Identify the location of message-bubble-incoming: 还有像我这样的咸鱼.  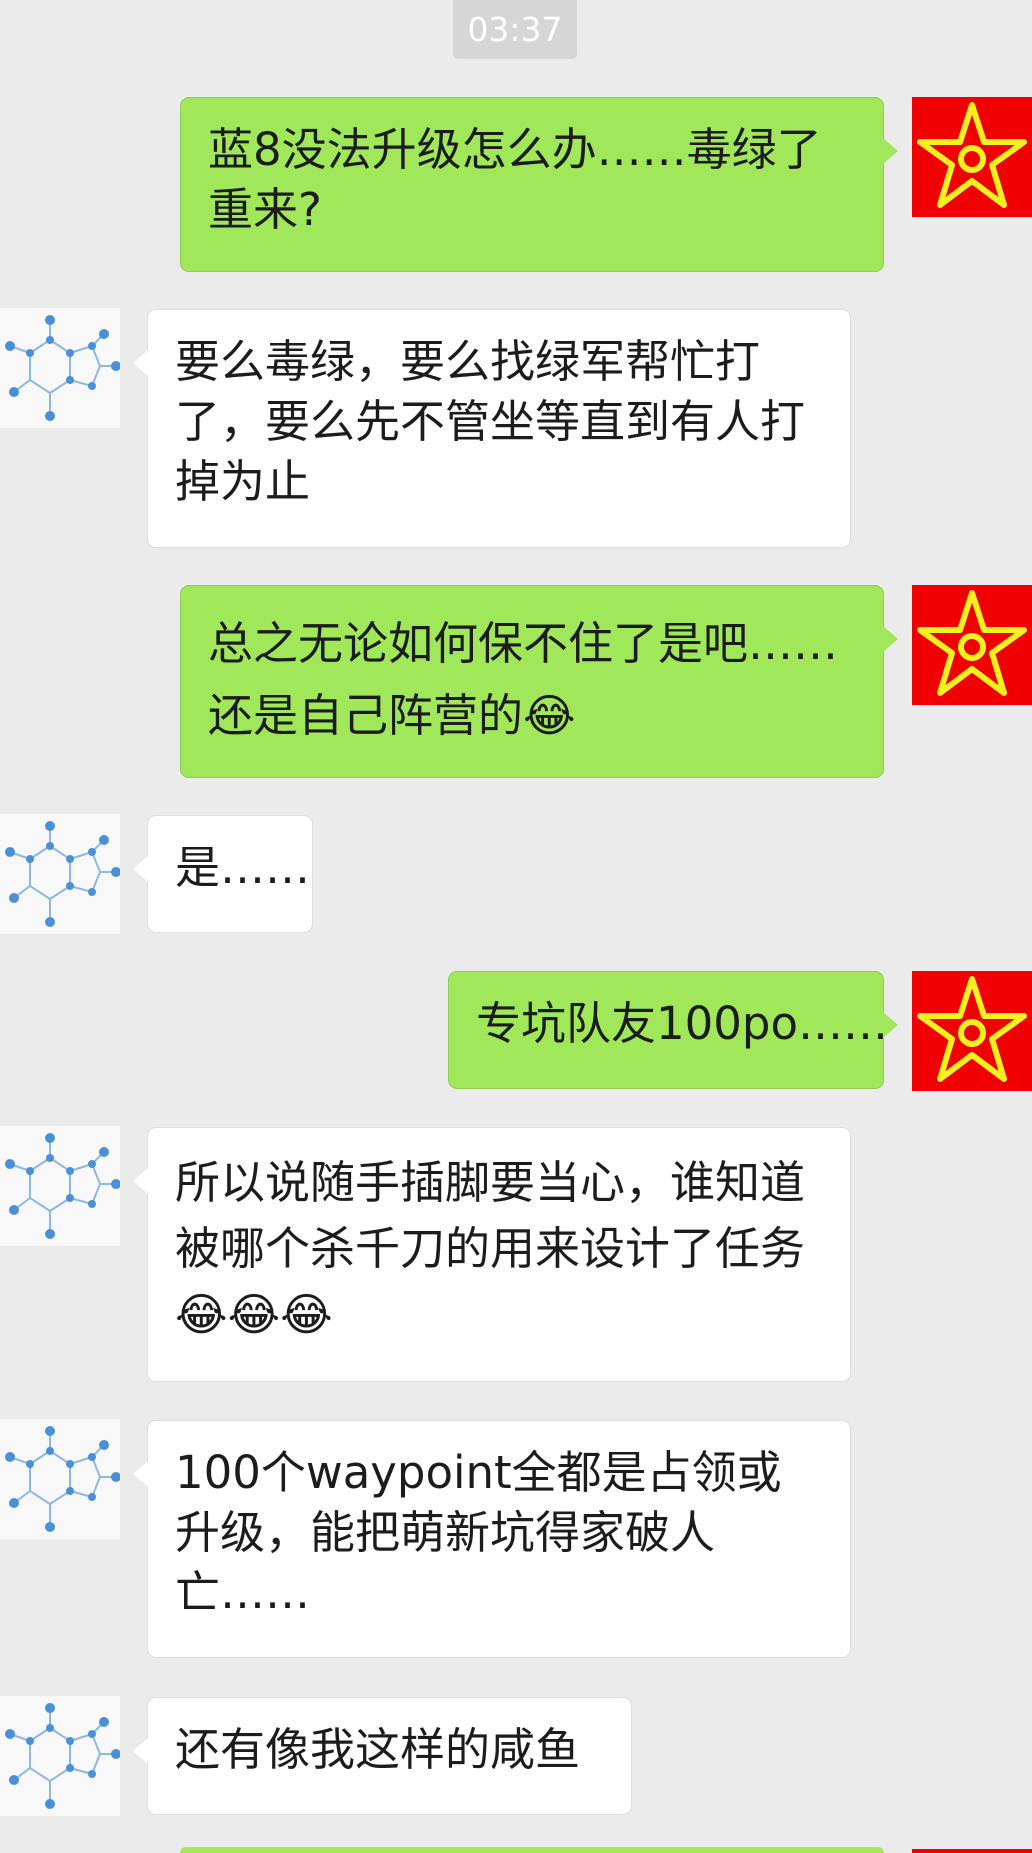
(382, 1756).